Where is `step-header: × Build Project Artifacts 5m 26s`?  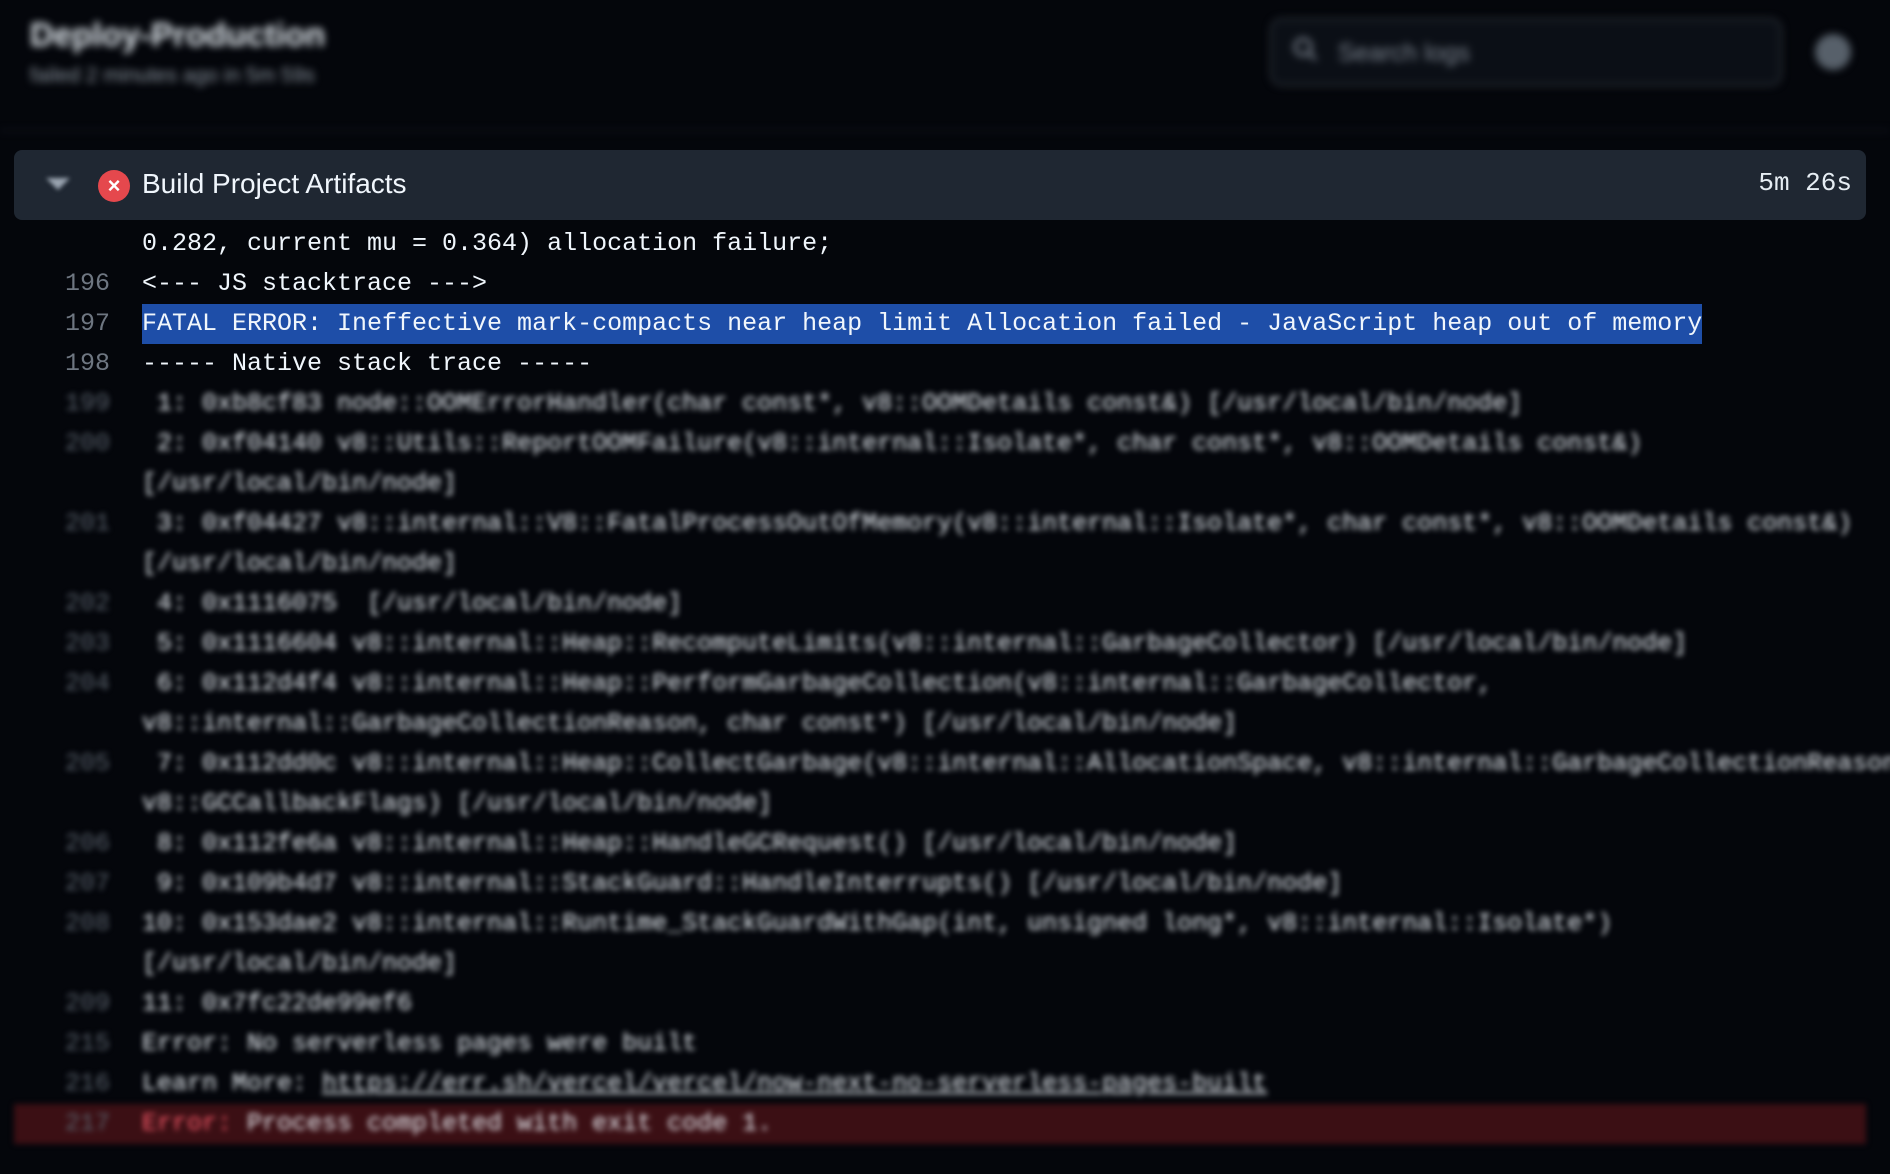
step-header: × Build Project Artifacts 5m 26s is located at coordinates (940, 185).